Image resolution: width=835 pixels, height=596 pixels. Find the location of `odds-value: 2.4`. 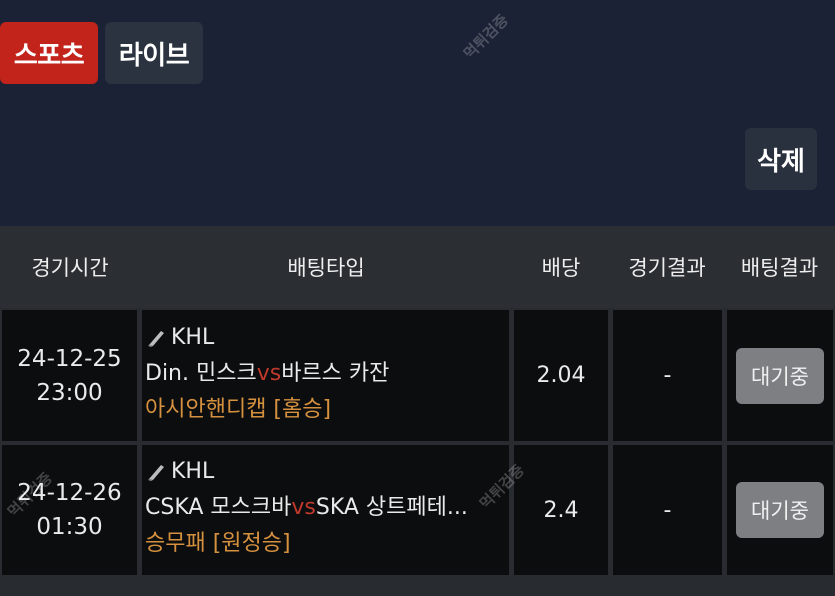

odds-value: 2.4 is located at coordinates (561, 510).